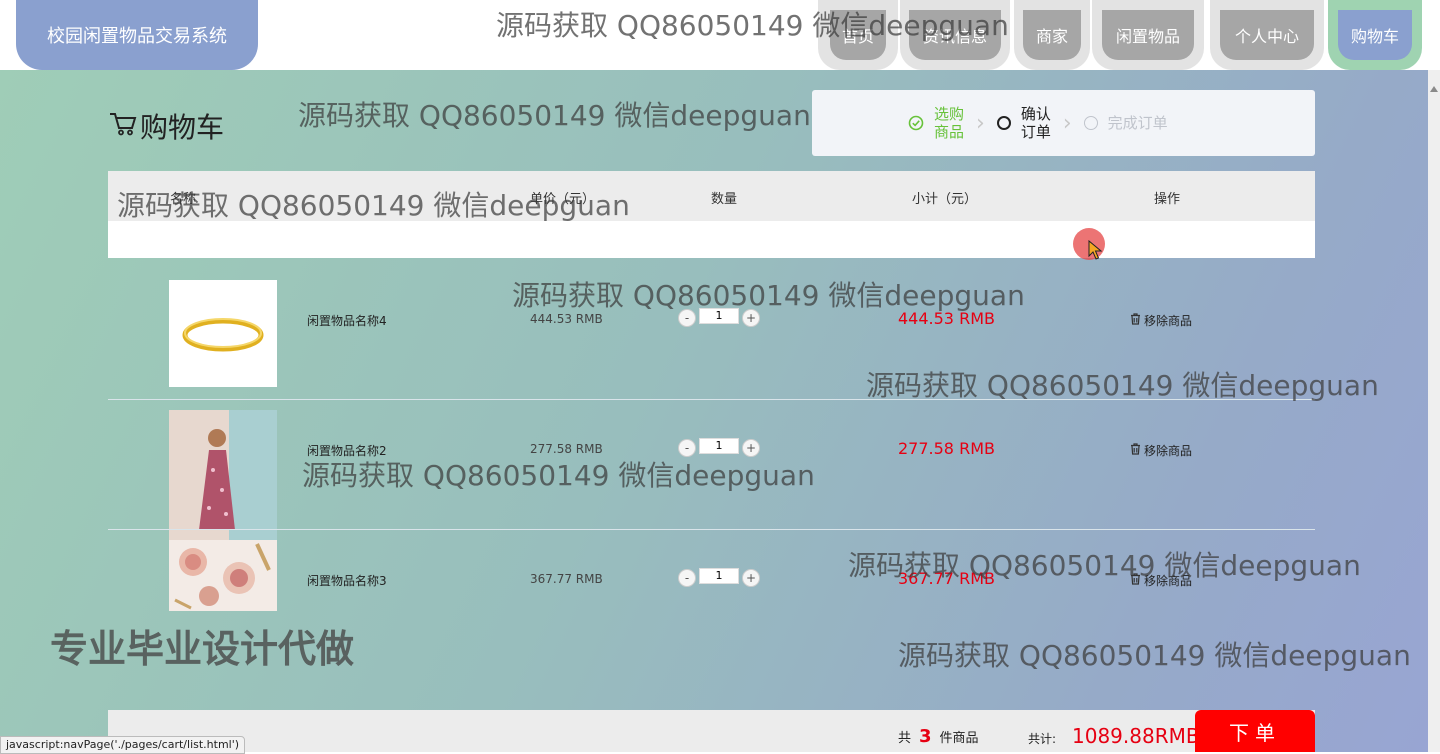 The image size is (1440, 754). What do you see at coordinates (1137, 123) in the screenshot?
I see `step-complete-order-label: 完成订单` at bounding box center [1137, 123].